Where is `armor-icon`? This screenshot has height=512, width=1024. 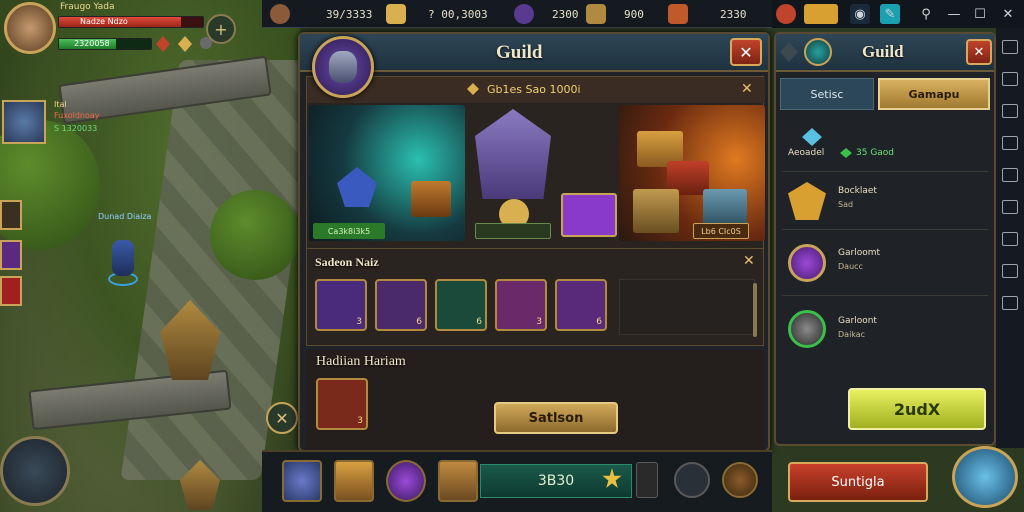
armor-icon is located at coordinates (807, 329).